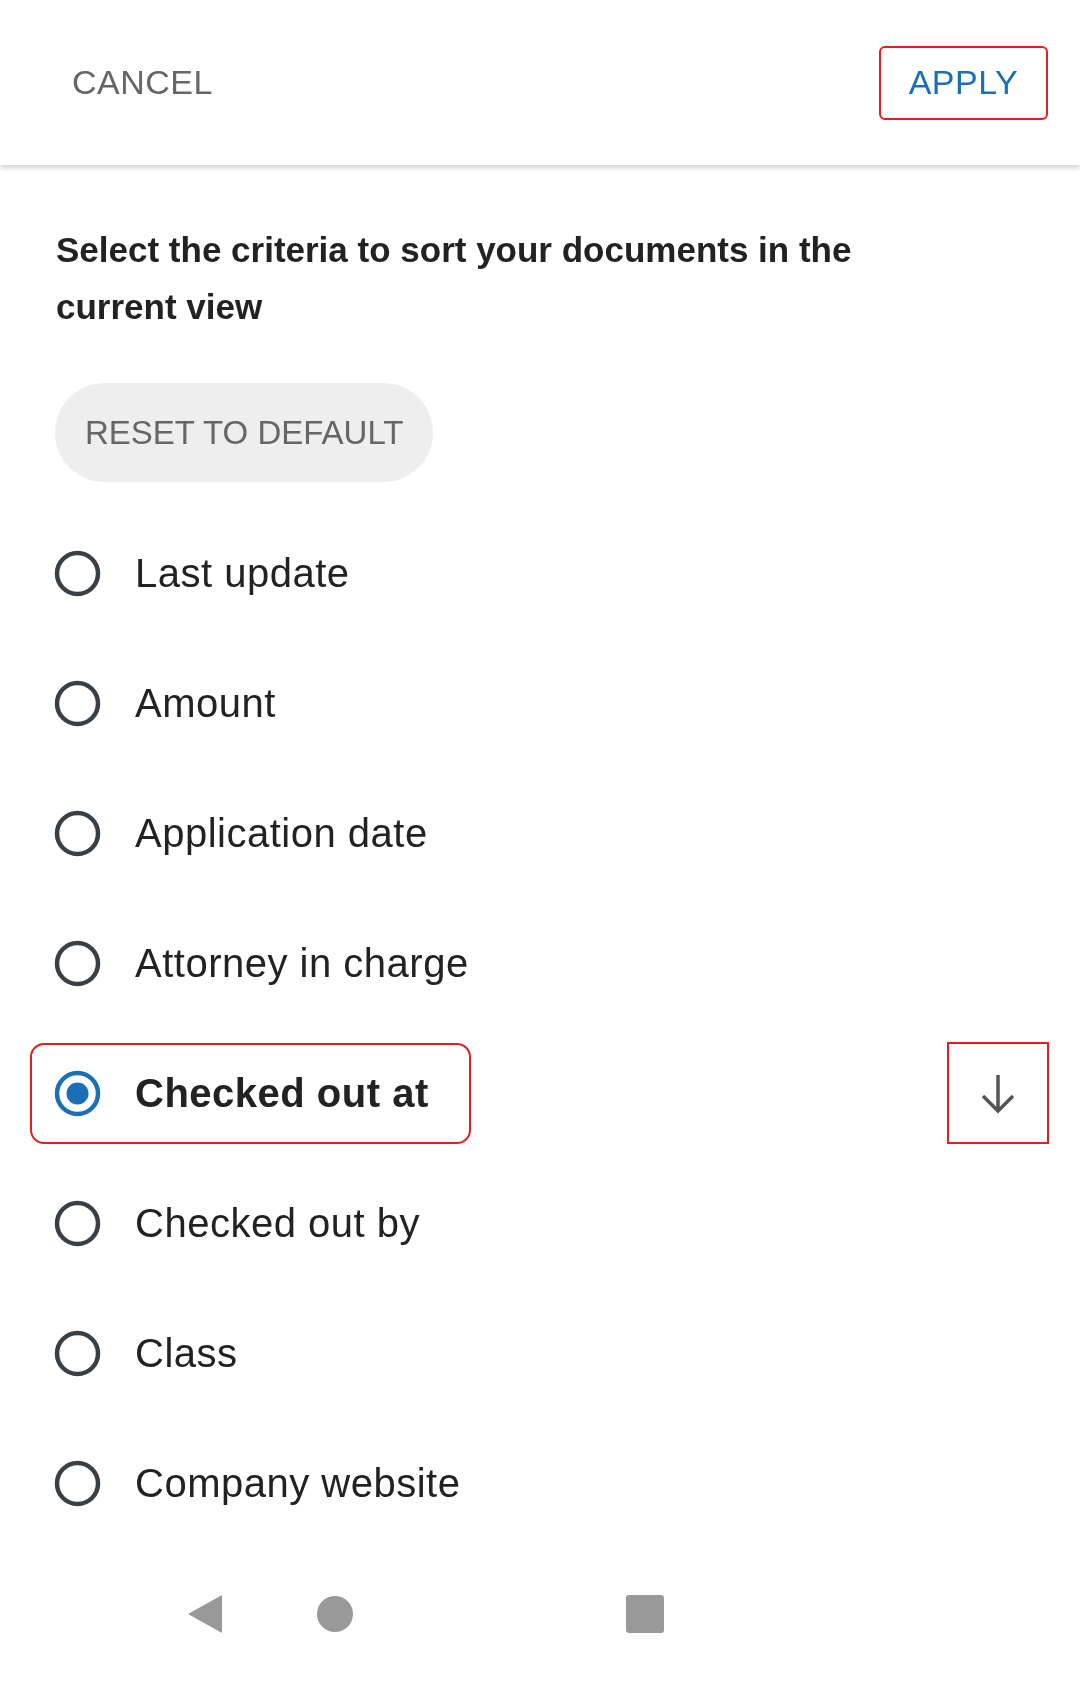 This screenshot has height=1691, width=1080. I want to click on apply-button: APPLY, so click(963, 82).